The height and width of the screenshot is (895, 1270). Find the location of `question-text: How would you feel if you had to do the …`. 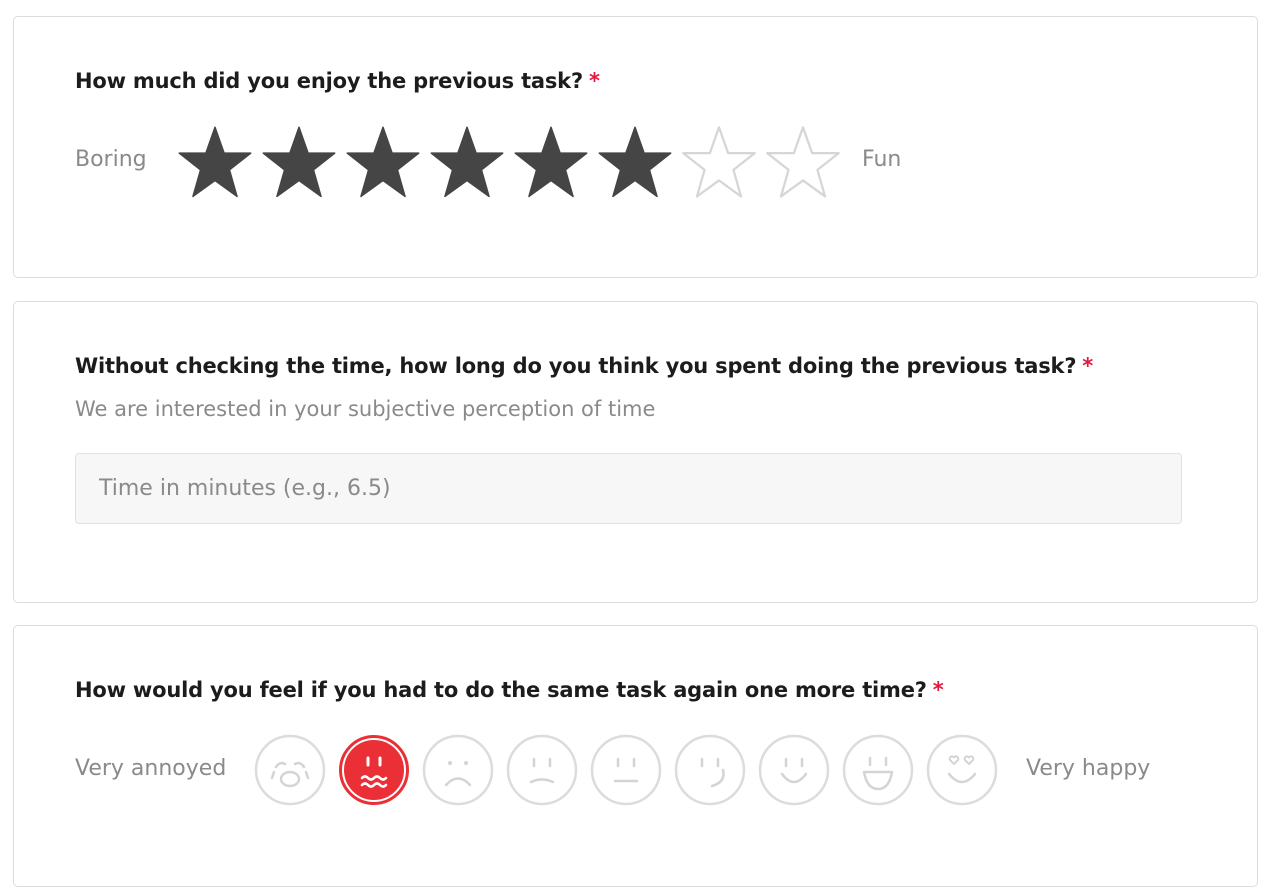

question-text: How would you feel if you had to do the … is located at coordinates (501, 690).